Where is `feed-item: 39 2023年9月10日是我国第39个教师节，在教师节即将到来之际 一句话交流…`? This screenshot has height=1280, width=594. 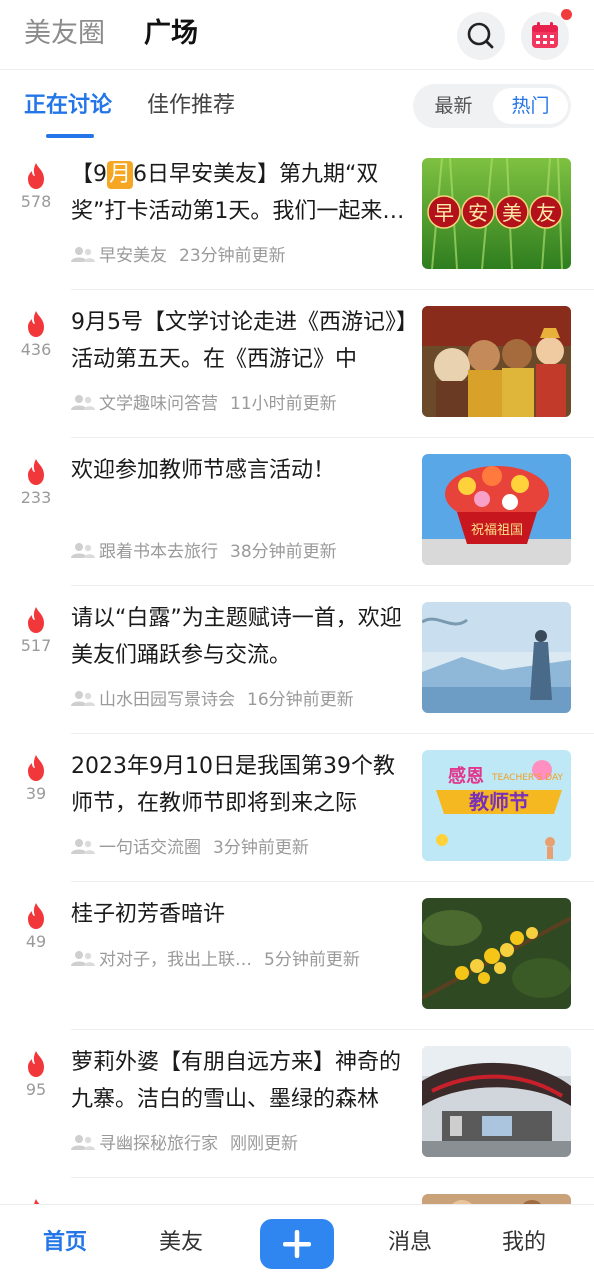 feed-item: 39 2023年9月10日是我国第39个教师节，在教师节即将到来之际 一句话交流… is located at coordinates (297, 808).